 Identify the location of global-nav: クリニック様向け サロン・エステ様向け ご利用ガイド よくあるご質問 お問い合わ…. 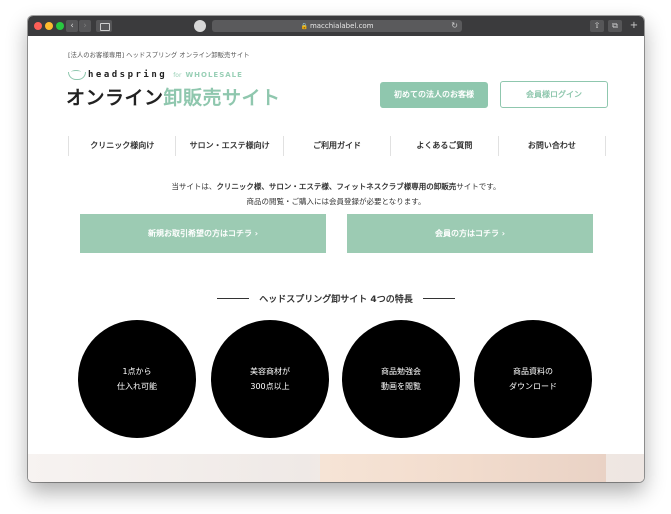
(337, 146).